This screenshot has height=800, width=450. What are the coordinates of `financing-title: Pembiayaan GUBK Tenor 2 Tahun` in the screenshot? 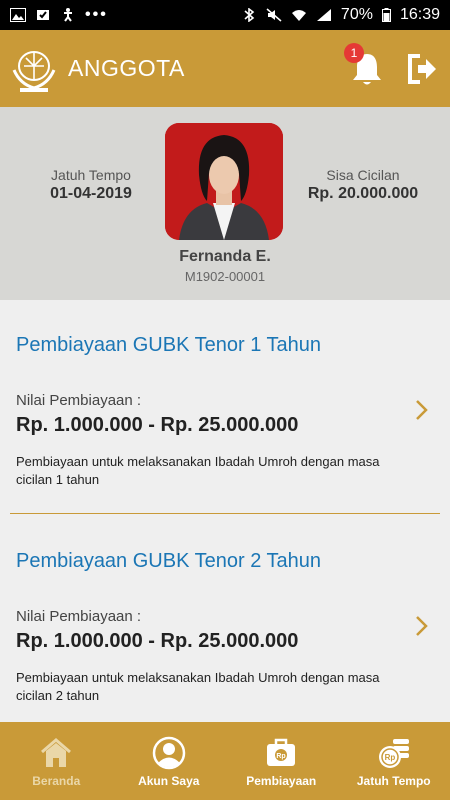 It's located at (169, 561).